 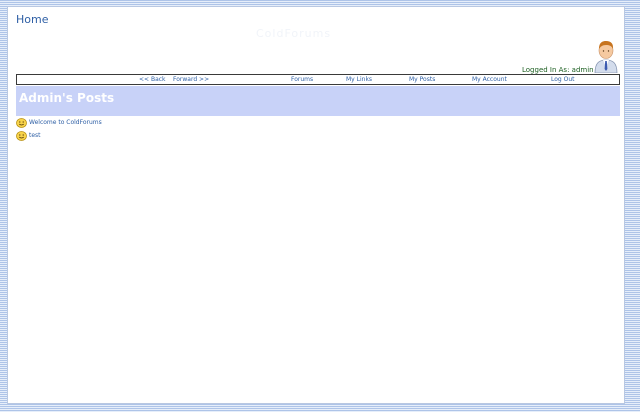 I want to click on home-link: Home, so click(x=32, y=19).